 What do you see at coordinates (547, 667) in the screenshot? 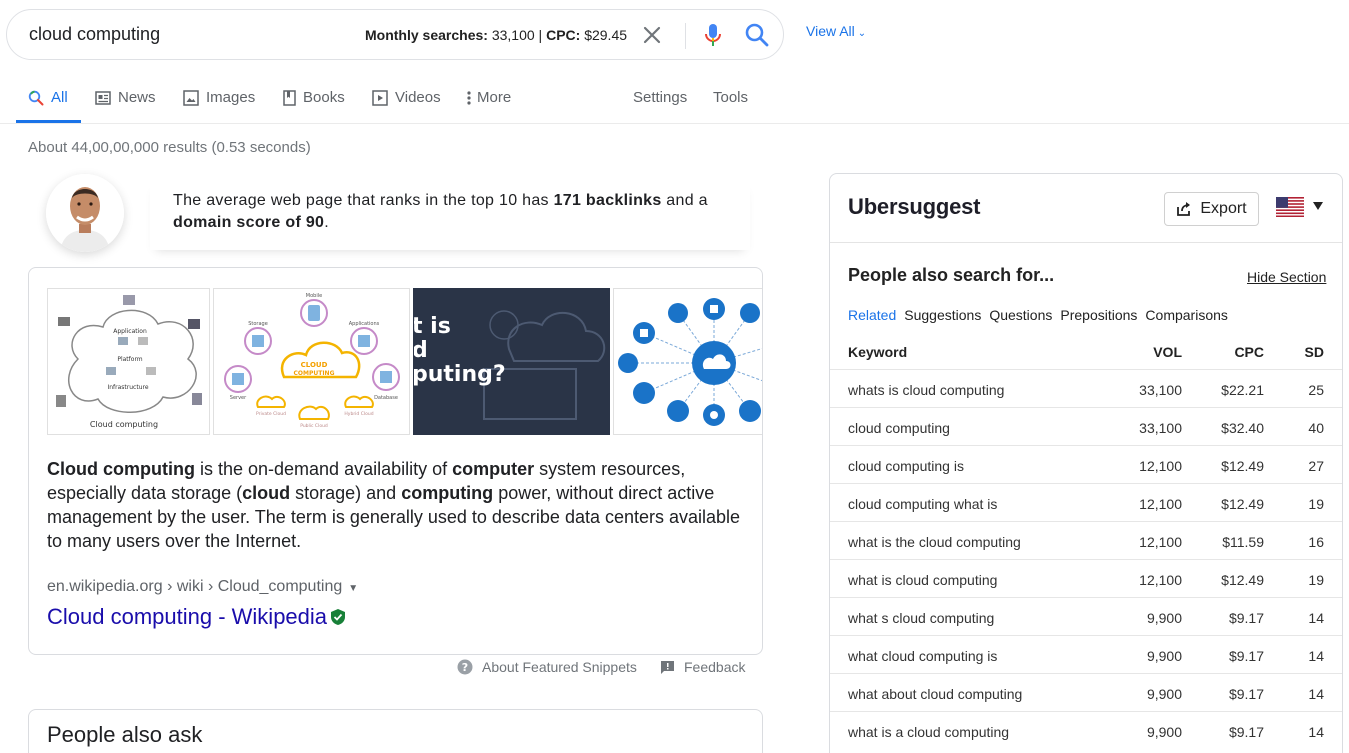
I see `about-featured-snippets: ? About Featured Snippets` at bounding box center [547, 667].